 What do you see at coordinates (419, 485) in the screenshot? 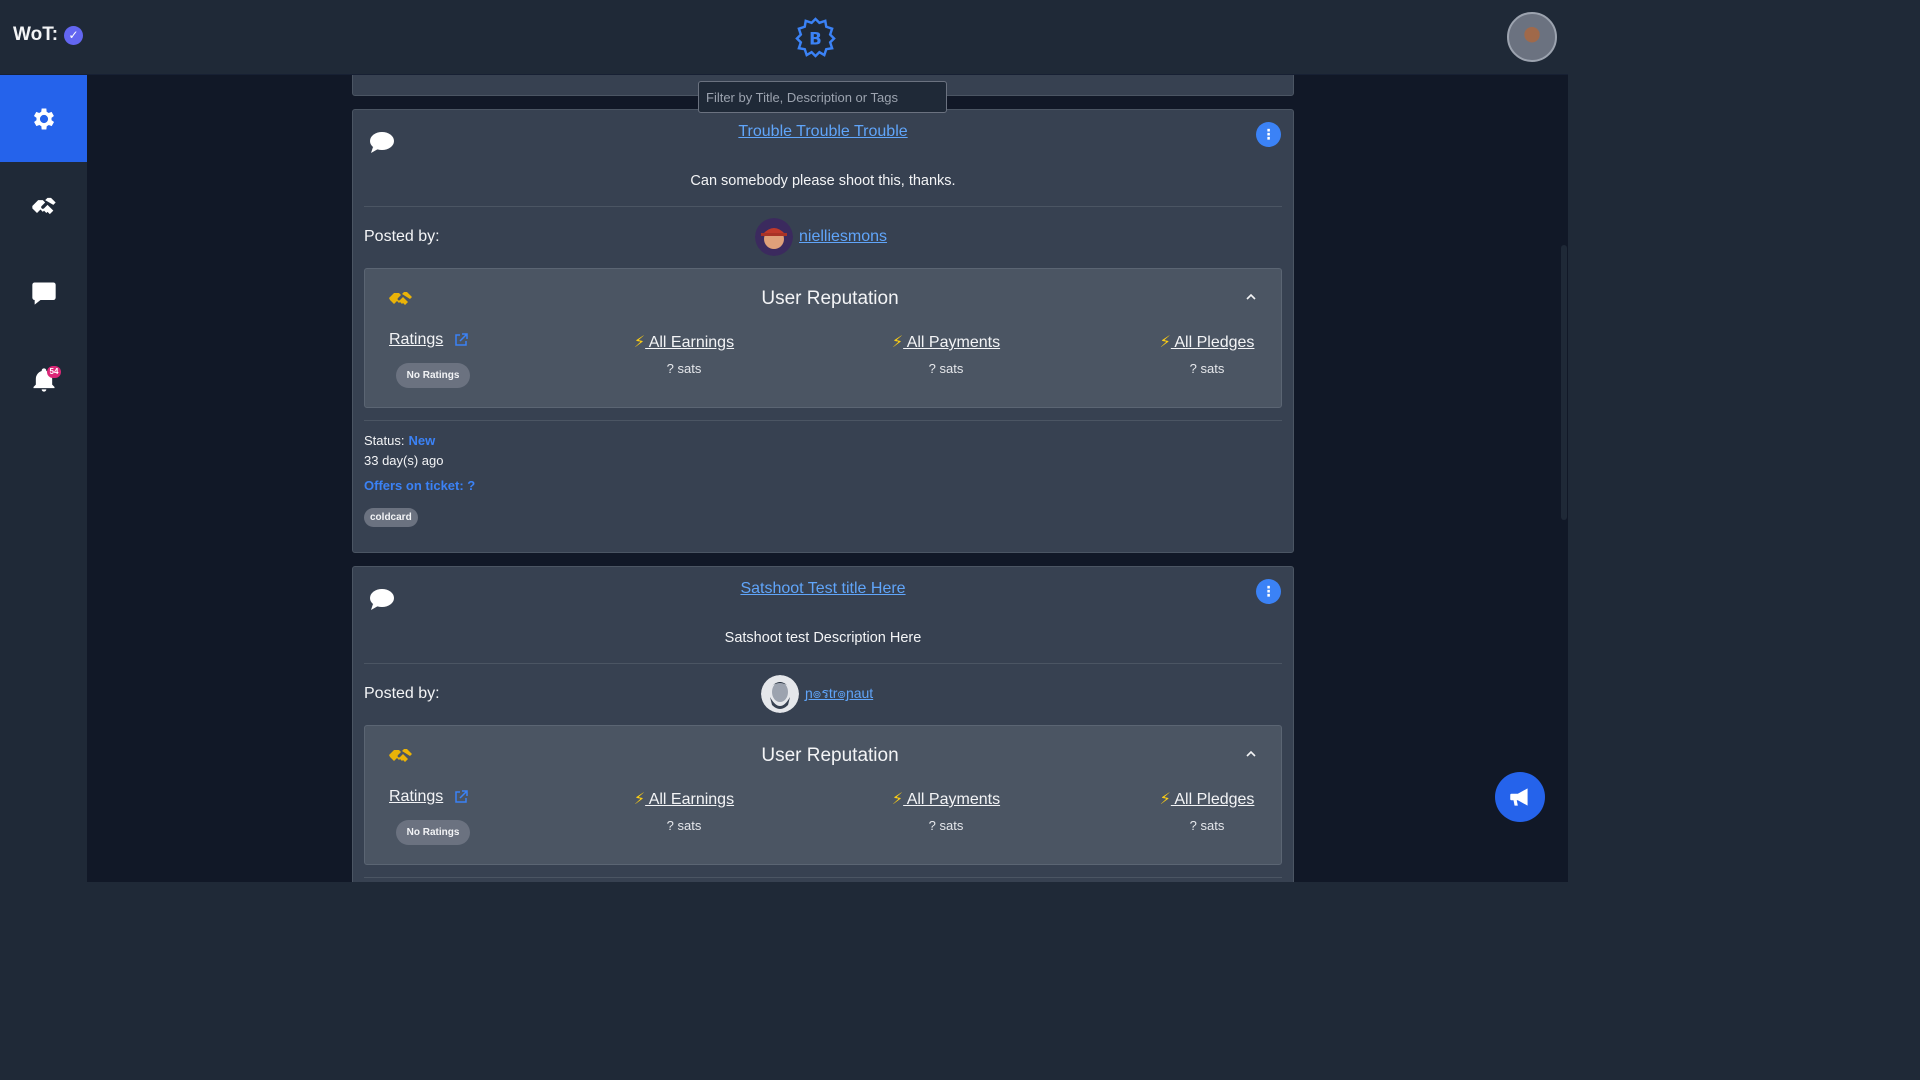
I see `offers-link: Offers on ticket: ?` at bounding box center [419, 485].